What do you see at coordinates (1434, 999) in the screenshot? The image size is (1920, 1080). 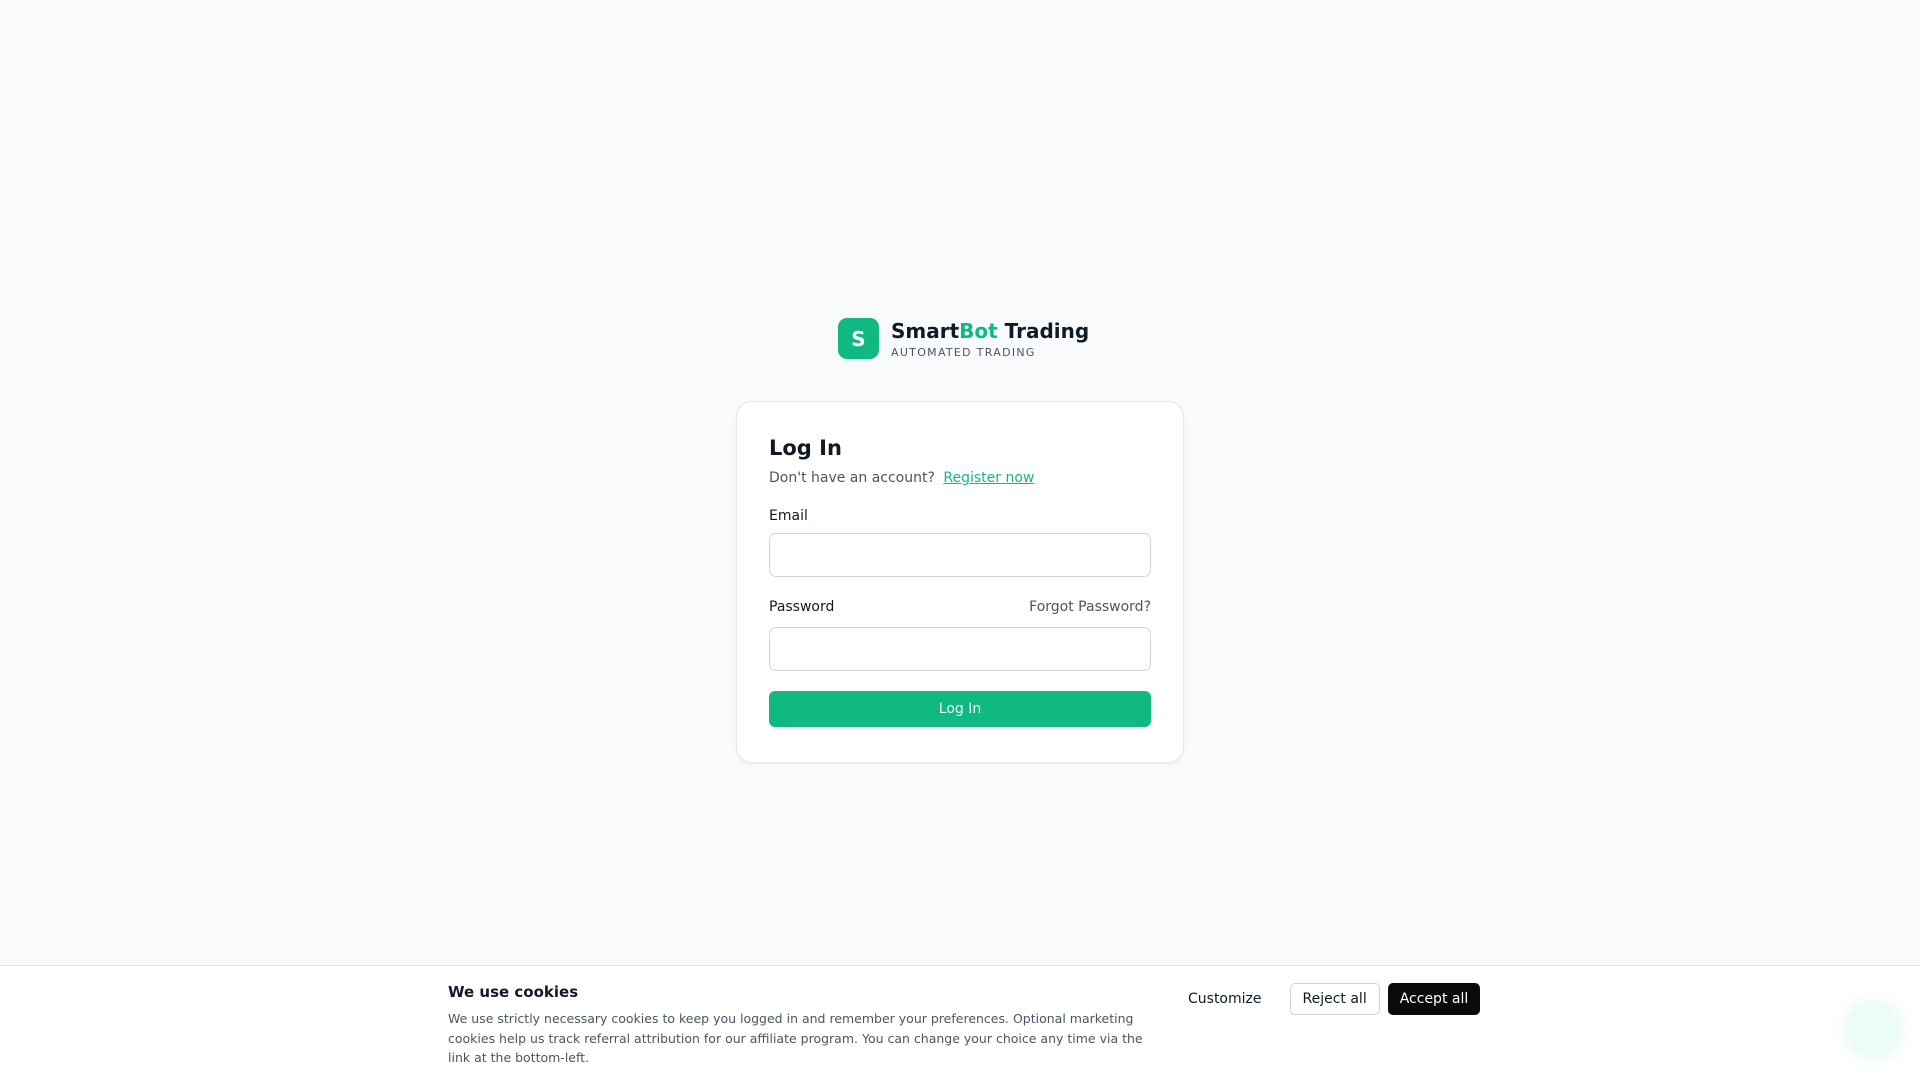 I see `accept-all-button: Accept all` at bounding box center [1434, 999].